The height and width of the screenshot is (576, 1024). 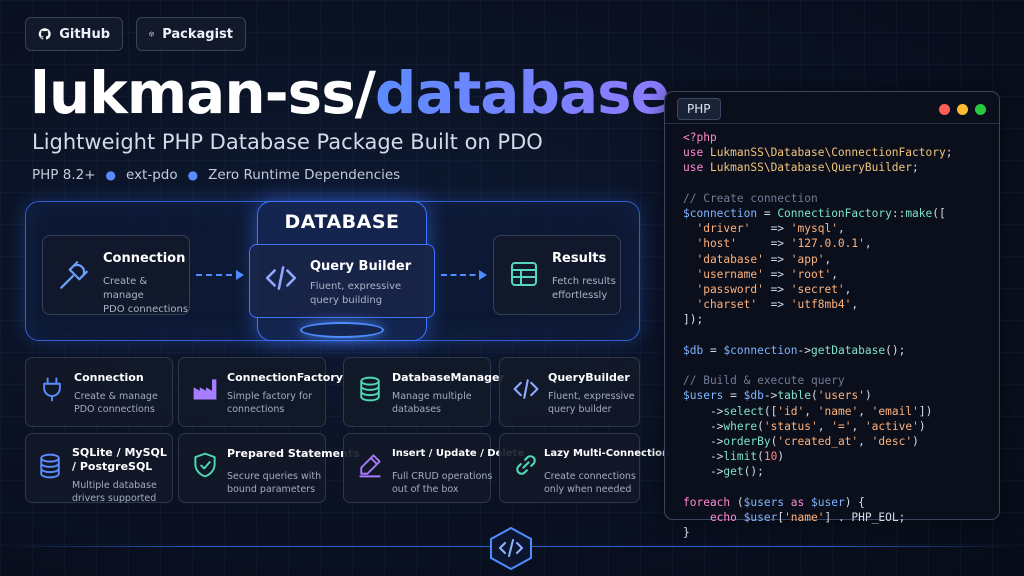 I want to click on title-vendor: lukman-ss/, so click(x=203, y=93).